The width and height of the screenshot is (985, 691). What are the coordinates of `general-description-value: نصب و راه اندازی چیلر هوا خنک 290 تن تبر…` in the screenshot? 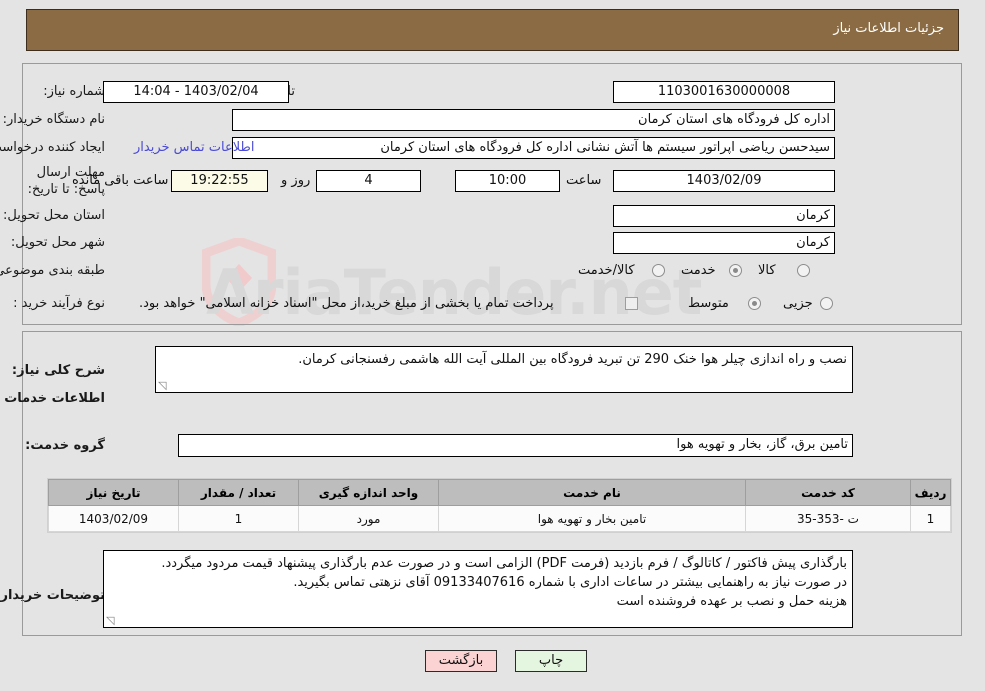 It's located at (572, 359).